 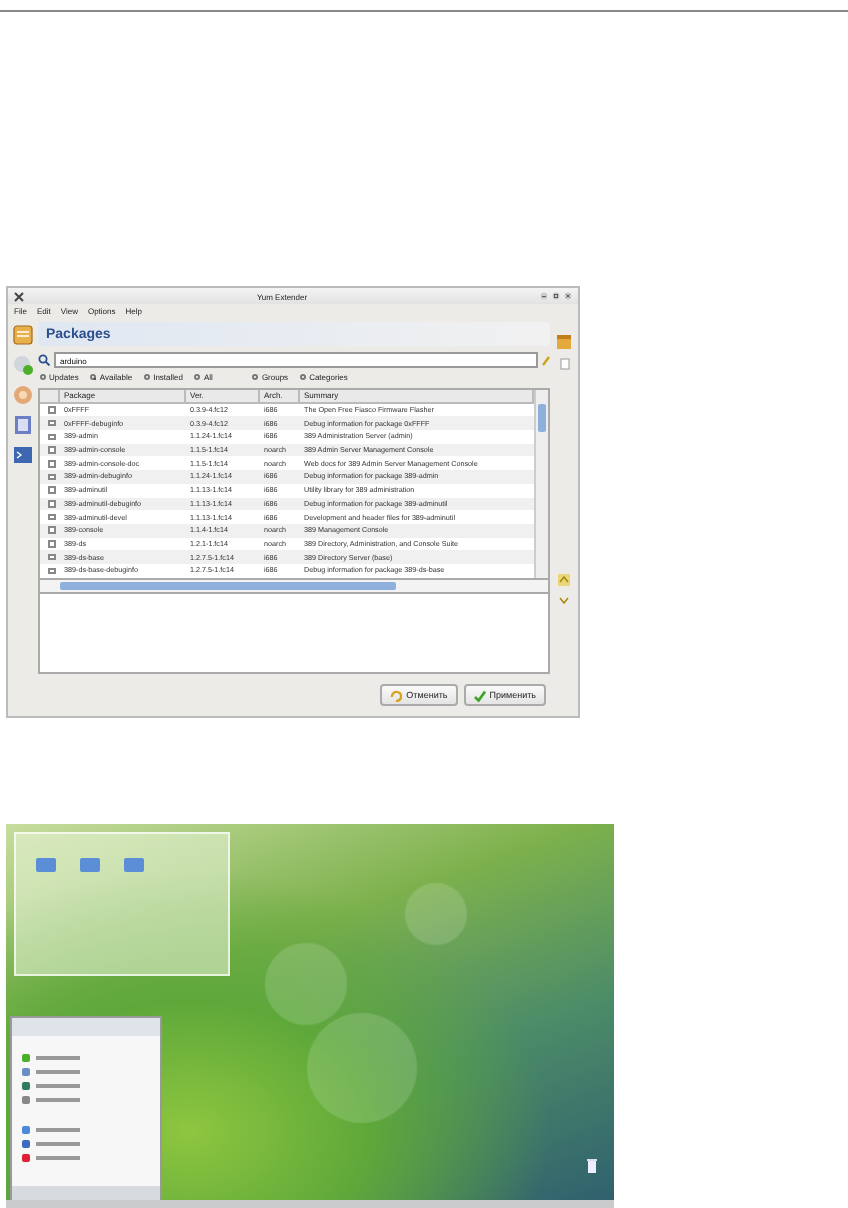 I want to click on updates-icon, so click(x=23, y=365).